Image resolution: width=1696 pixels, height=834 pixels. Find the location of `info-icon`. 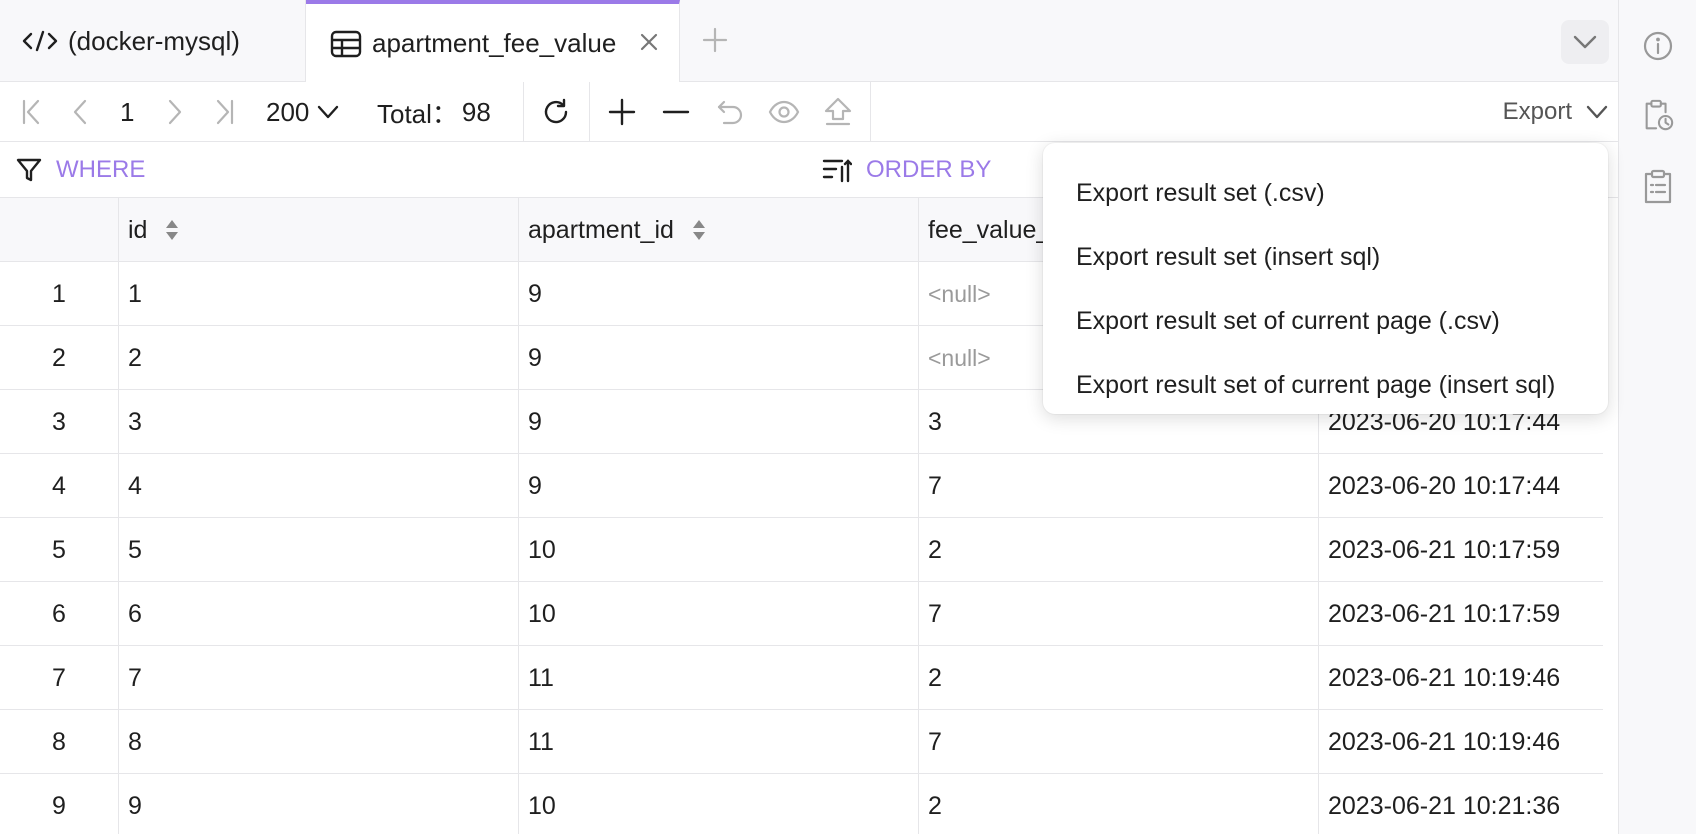

info-icon is located at coordinates (1658, 46).